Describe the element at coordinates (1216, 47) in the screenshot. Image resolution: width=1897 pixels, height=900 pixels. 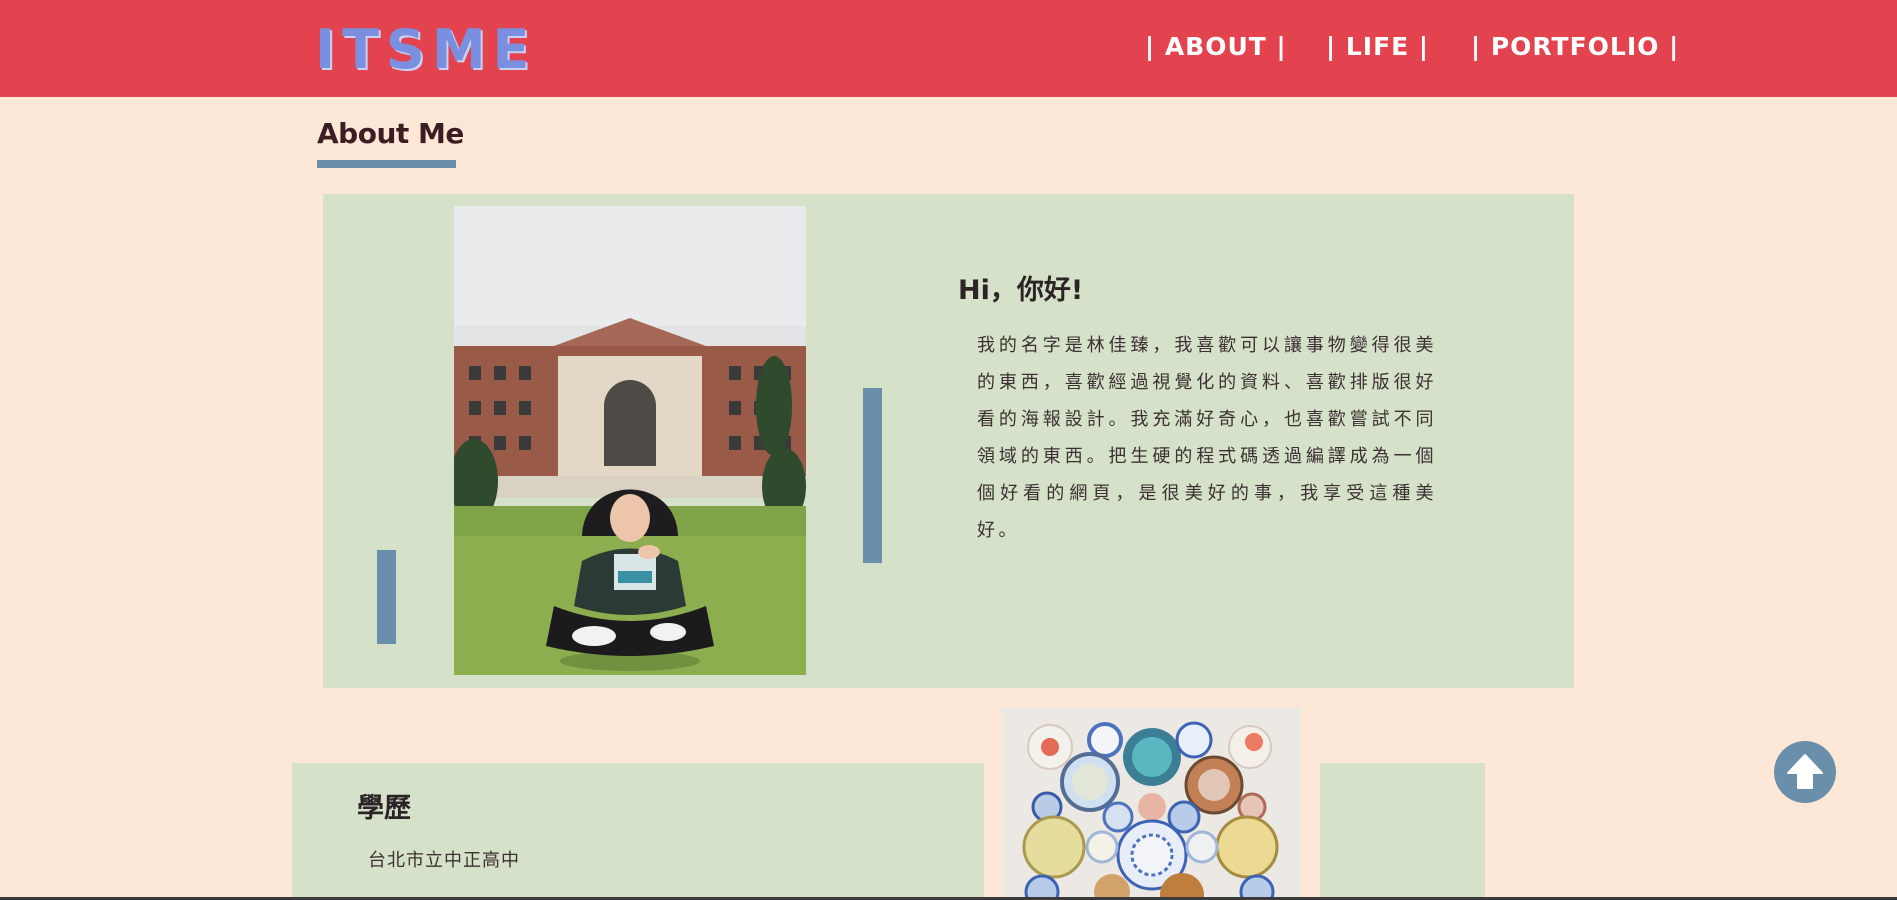
I see `nav-link-about: | ABOUT |` at that location.